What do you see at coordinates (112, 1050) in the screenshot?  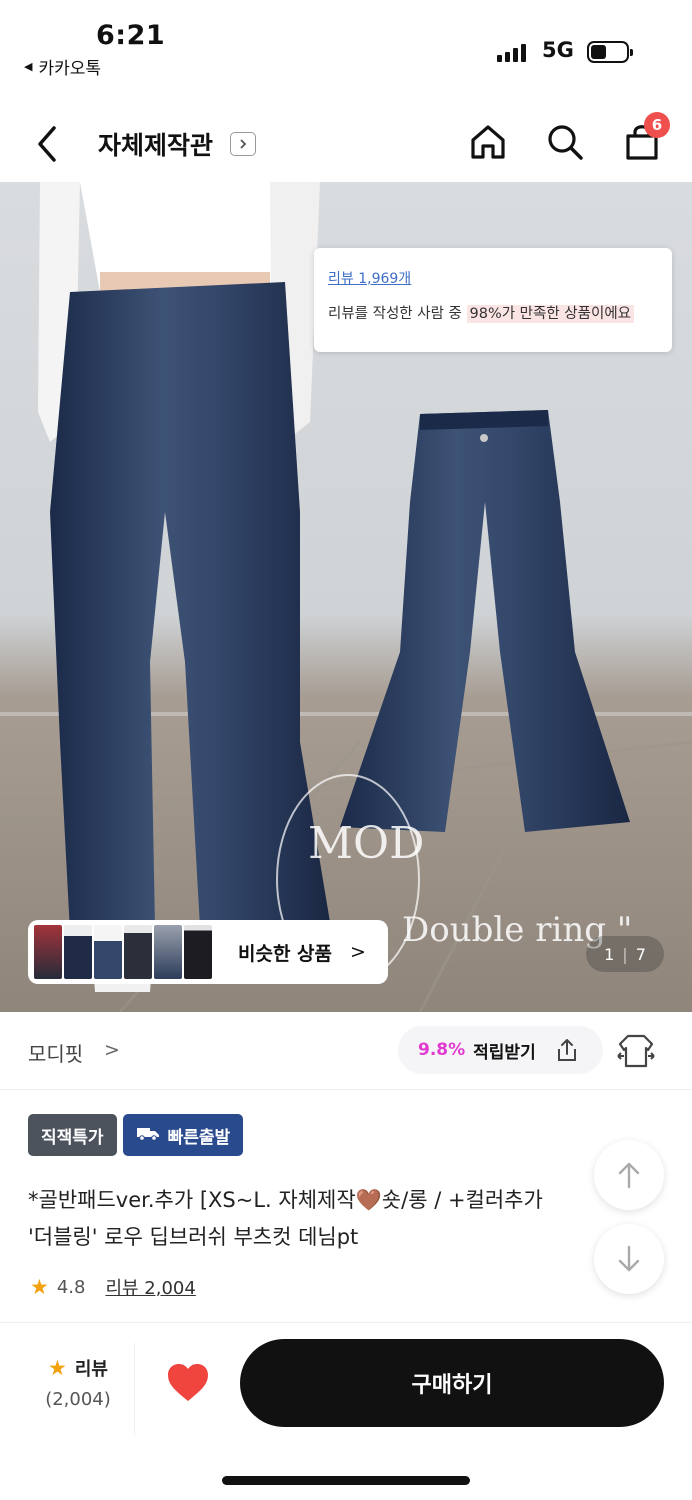 I see `brand-chevron-icon: >` at bounding box center [112, 1050].